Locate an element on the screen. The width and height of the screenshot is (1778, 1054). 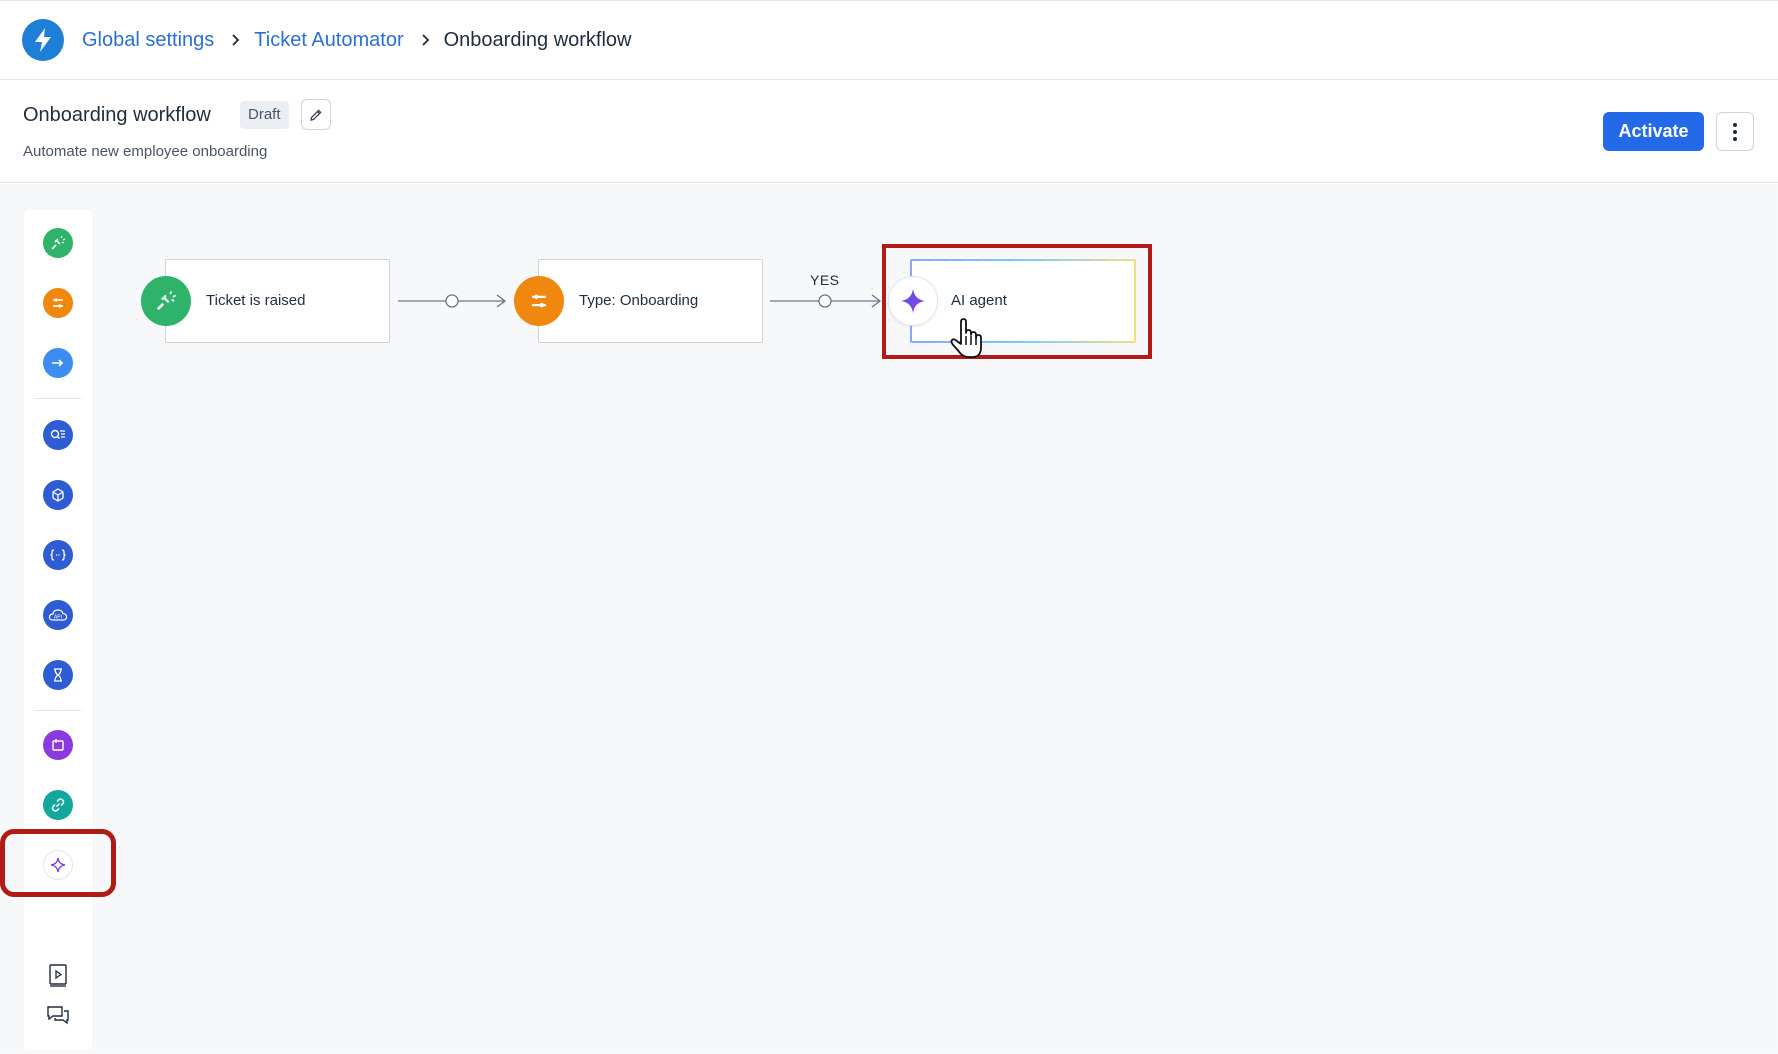
hourglass-icon is located at coordinates (58, 675).